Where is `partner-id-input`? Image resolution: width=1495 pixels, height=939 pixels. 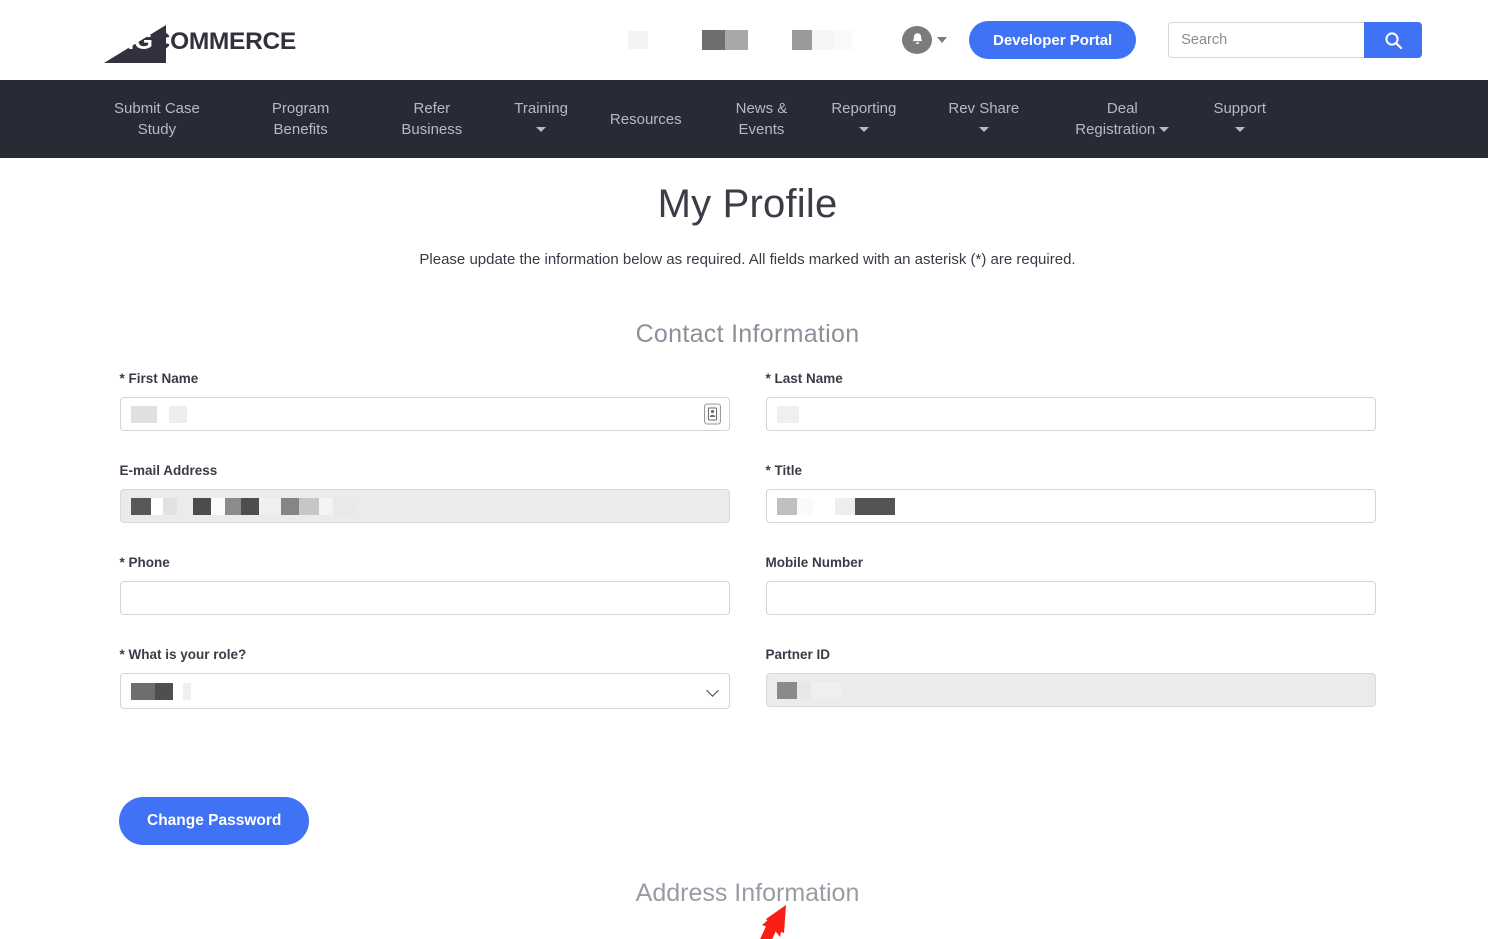 partner-id-input is located at coordinates (1070, 690).